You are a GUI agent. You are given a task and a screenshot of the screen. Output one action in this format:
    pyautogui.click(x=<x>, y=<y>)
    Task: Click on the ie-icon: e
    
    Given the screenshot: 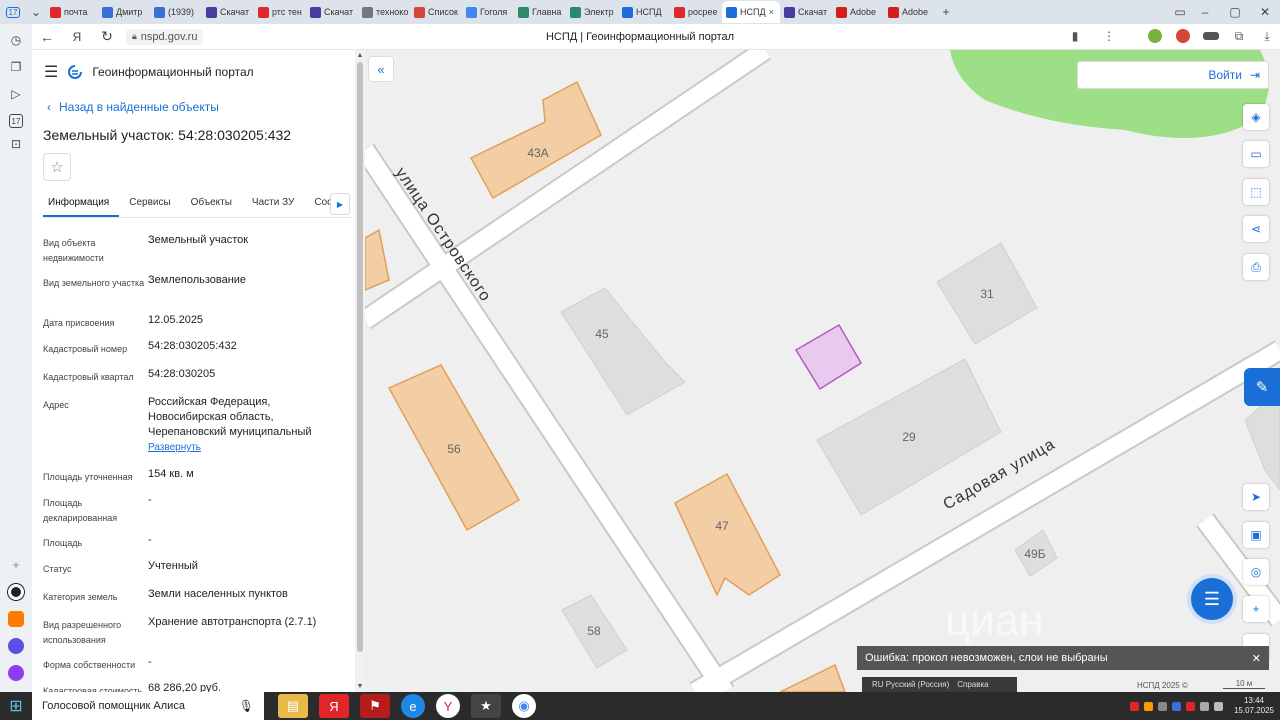 What is the action you would take?
    pyautogui.click(x=413, y=706)
    